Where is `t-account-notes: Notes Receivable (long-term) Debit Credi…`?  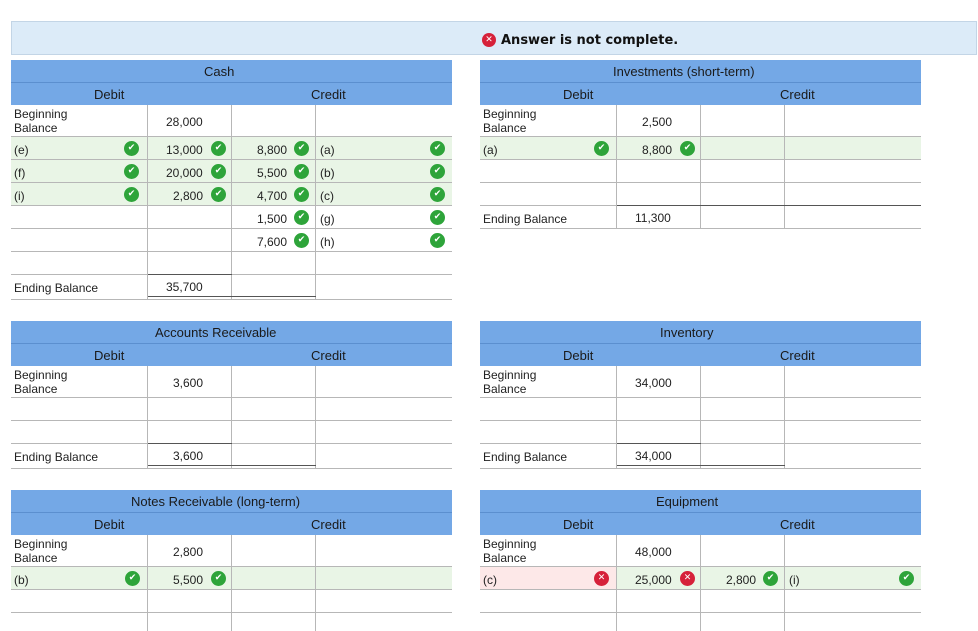 t-account-notes: Notes Receivable (long-term) Debit Credi… is located at coordinates (231, 560).